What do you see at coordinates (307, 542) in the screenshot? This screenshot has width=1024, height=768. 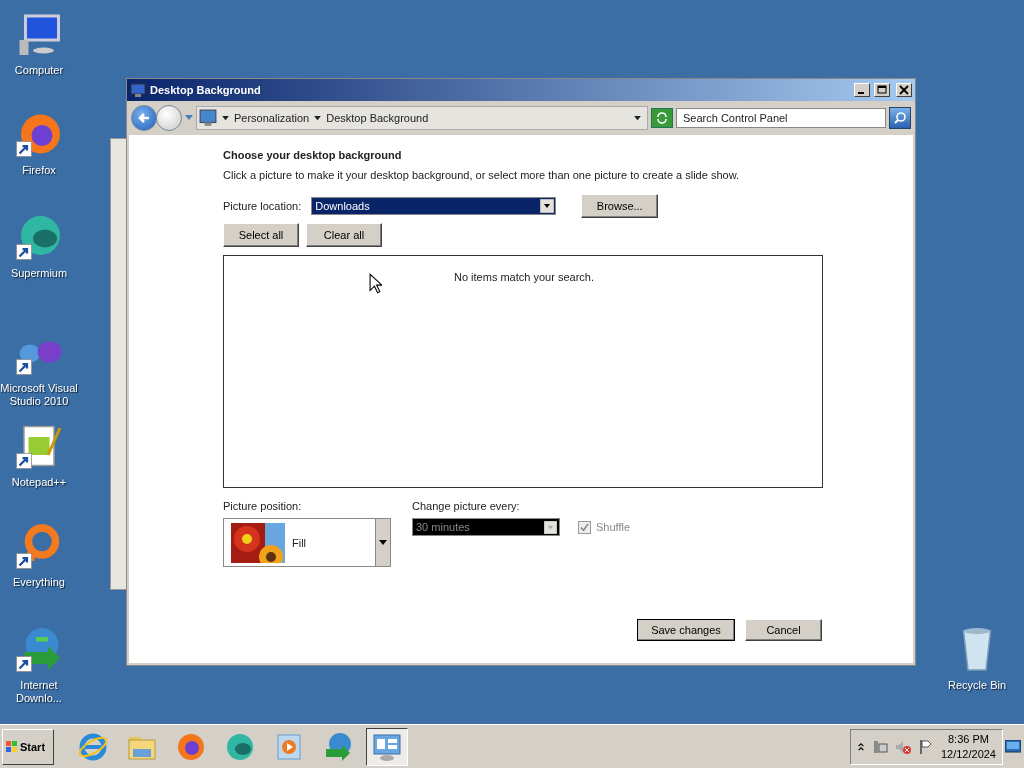 I see `position-dropdown: Fill` at bounding box center [307, 542].